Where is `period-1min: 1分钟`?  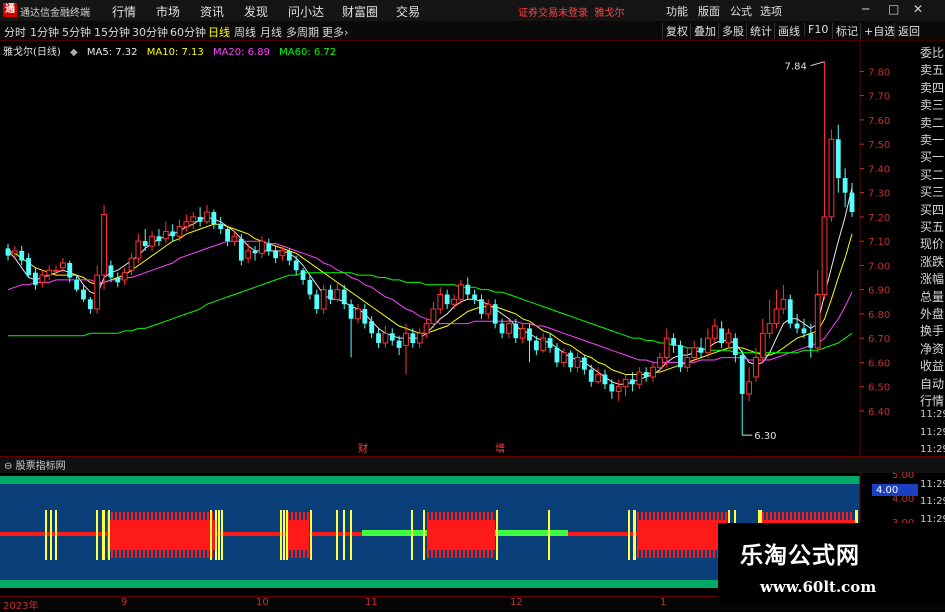 period-1min: 1分钟 is located at coordinates (44, 32).